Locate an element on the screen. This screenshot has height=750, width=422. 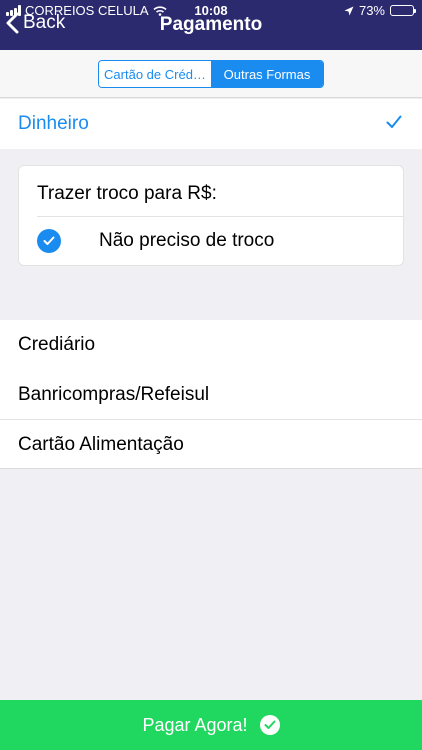
option-dinheiro: Dinheiro is located at coordinates (211, 124).